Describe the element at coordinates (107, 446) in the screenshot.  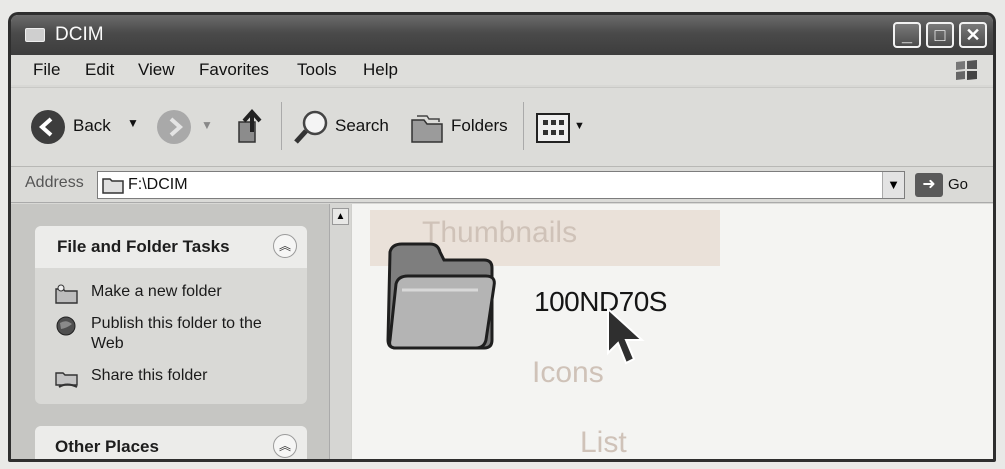
I see `panel-title: Other Places` at that location.